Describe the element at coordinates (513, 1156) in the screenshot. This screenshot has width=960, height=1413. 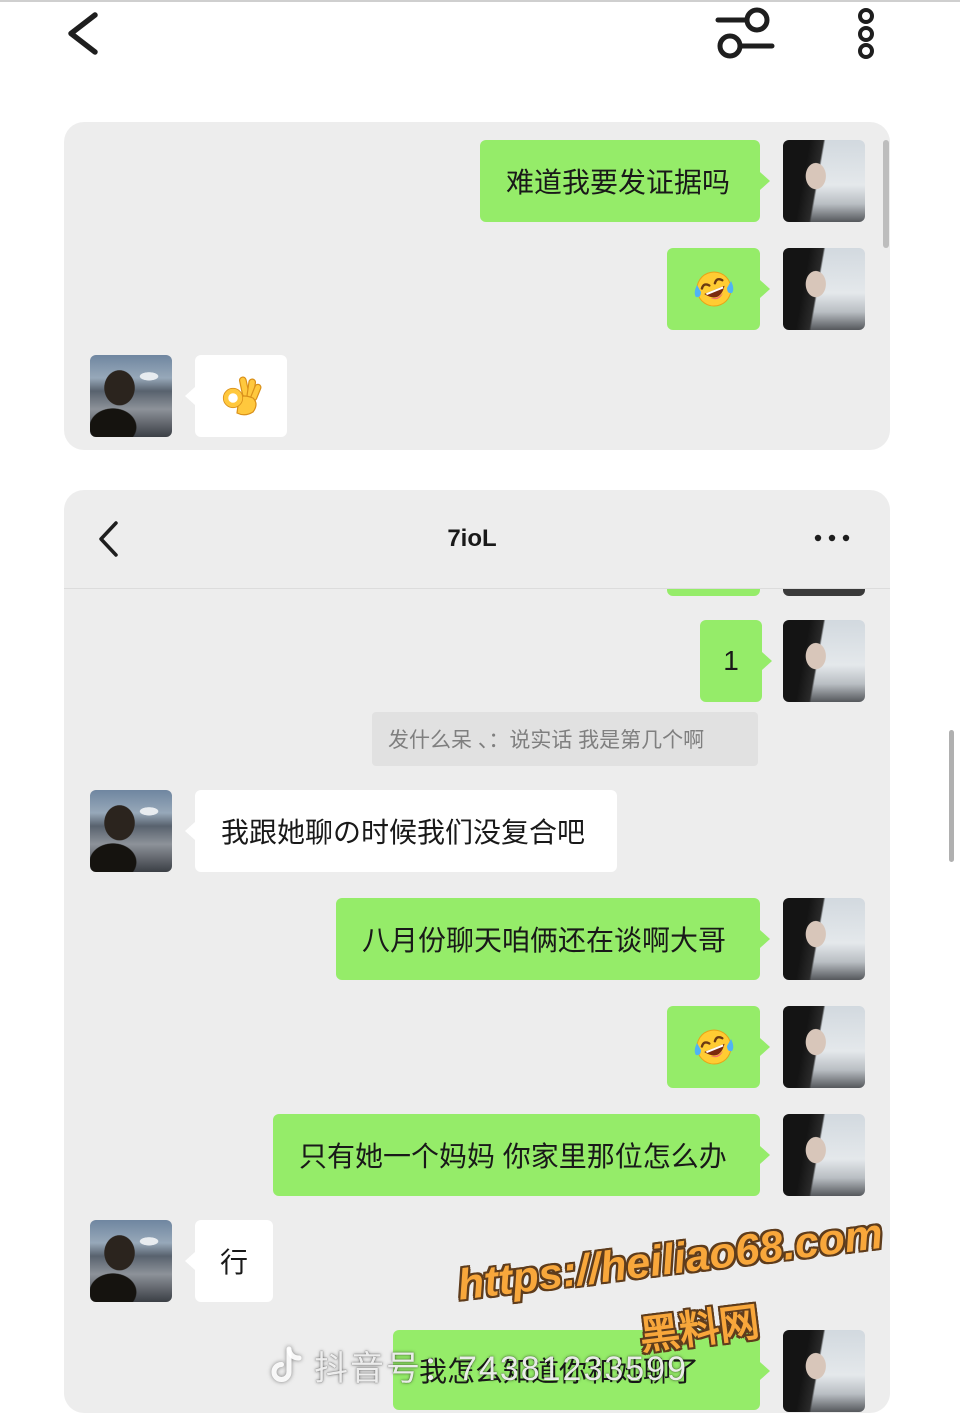
I see `message-text: 只有她一个妈妈 你家里那位怎么办` at that location.